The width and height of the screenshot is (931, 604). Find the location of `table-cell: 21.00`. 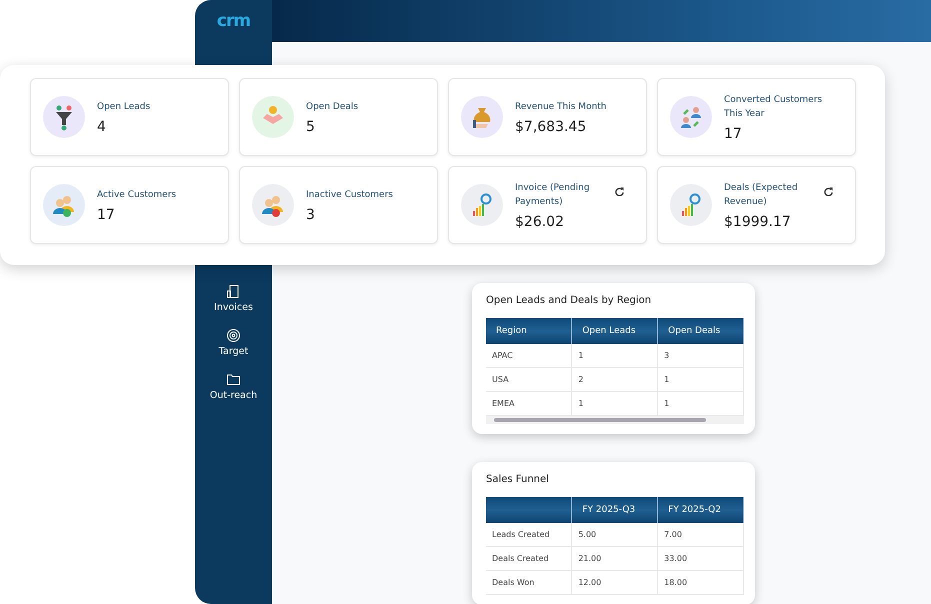

table-cell: 21.00 is located at coordinates (615, 558).